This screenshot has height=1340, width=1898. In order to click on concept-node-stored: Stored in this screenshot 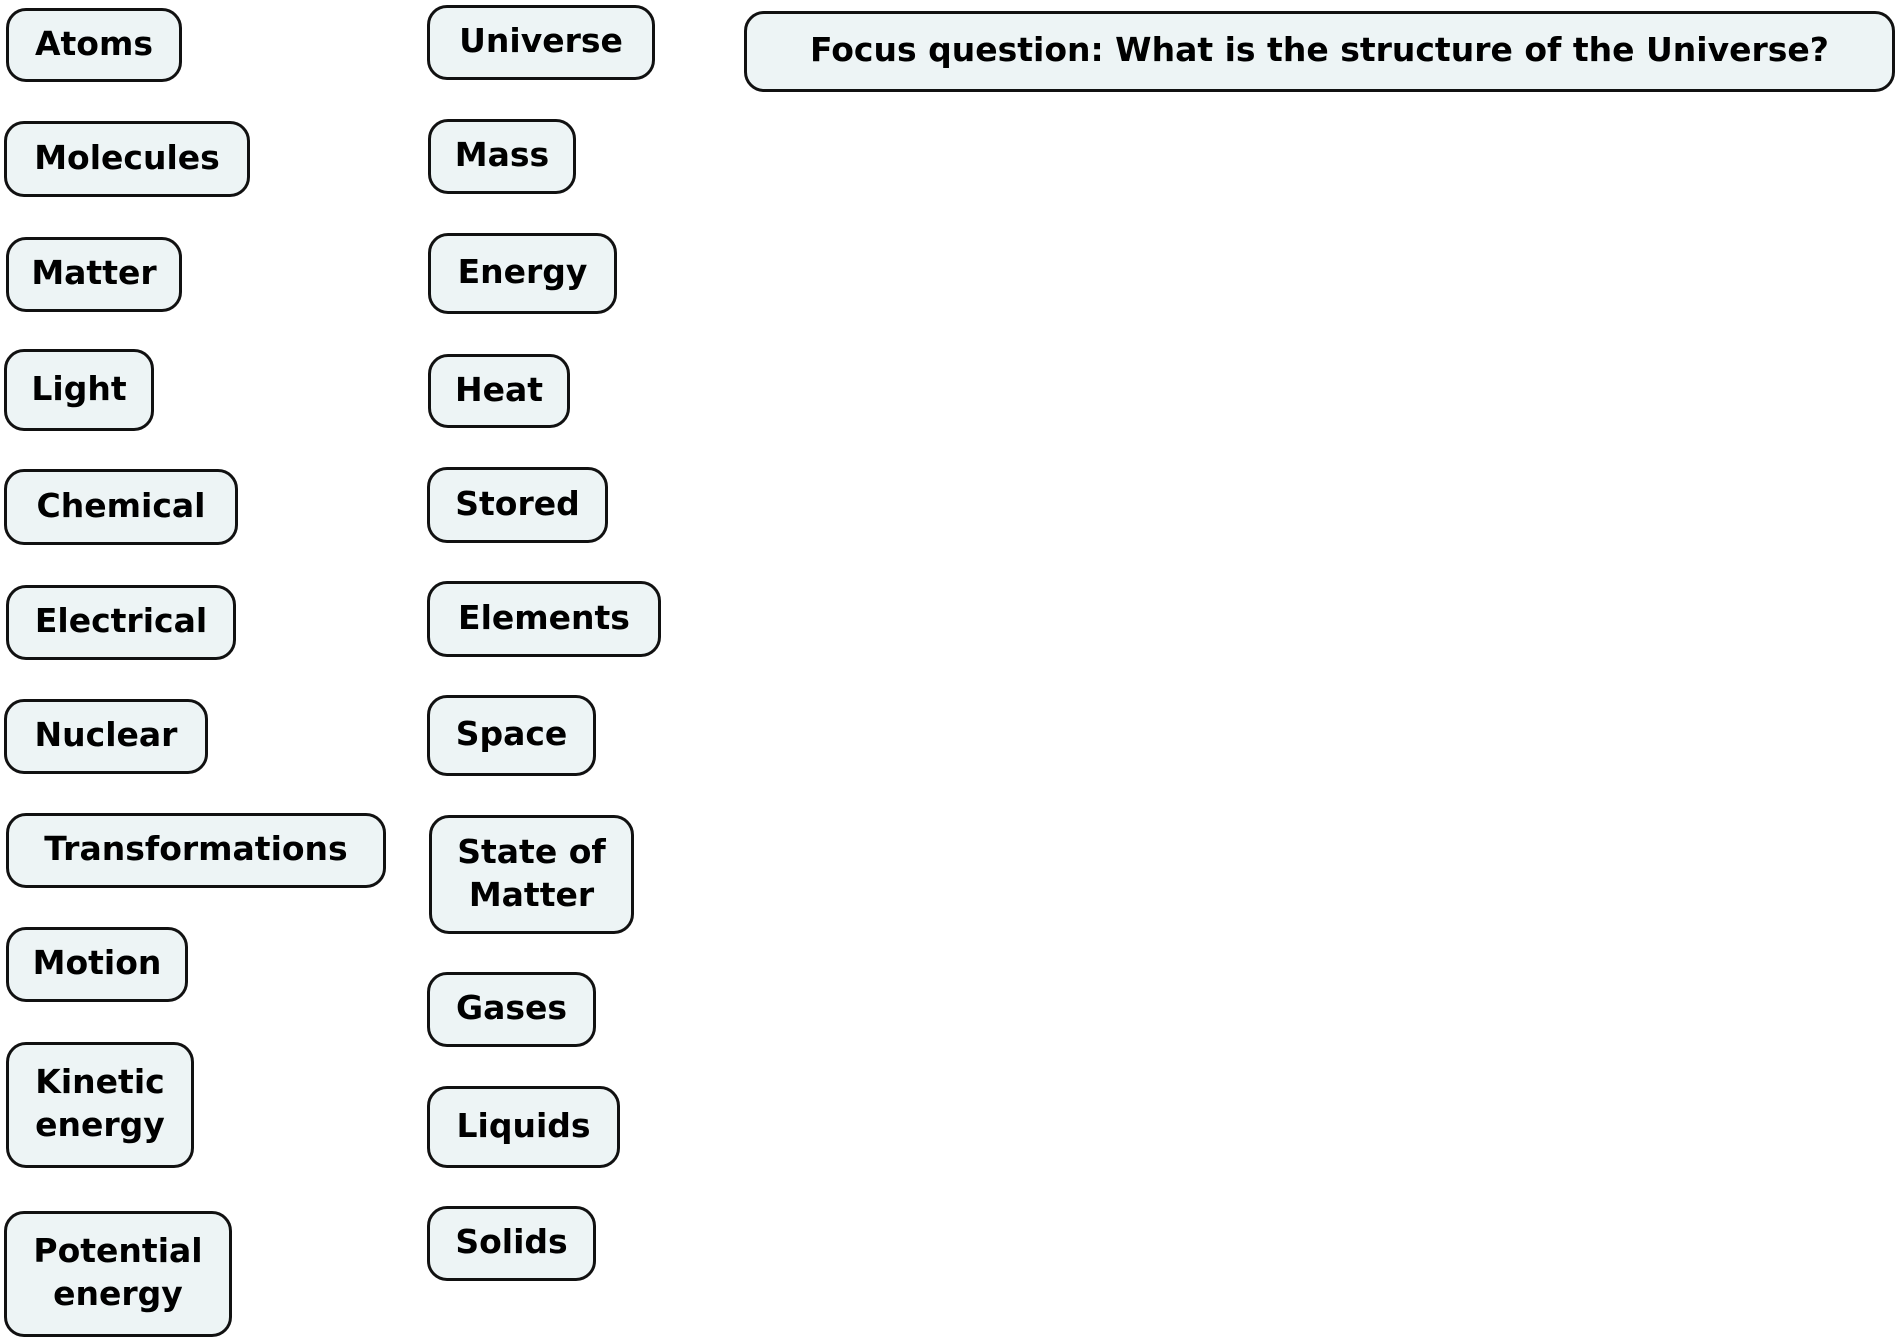, I will do `click(517, 505)`.